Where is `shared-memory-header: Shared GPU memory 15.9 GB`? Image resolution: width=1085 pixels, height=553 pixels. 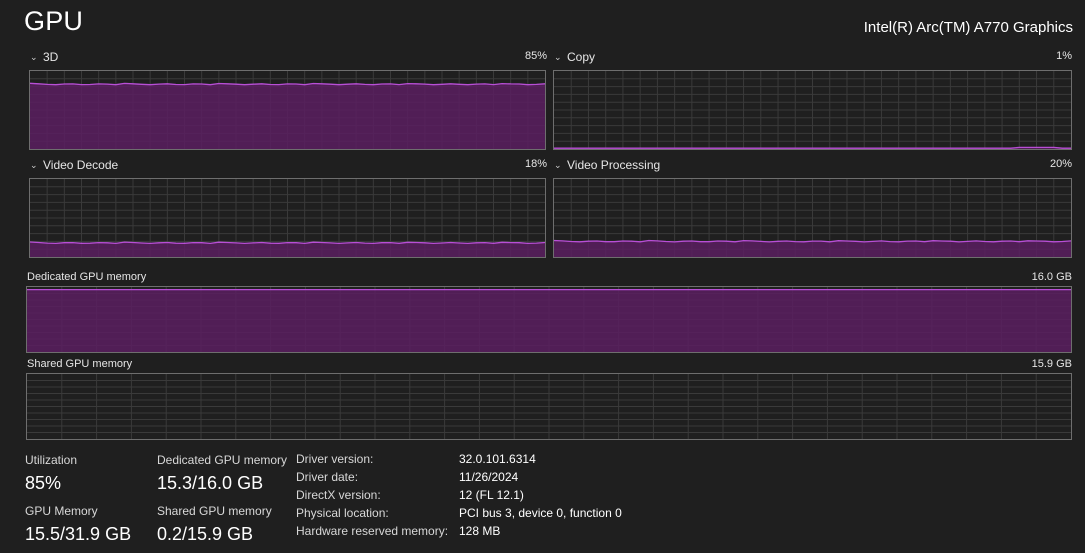 shared-memory-header: Shared GPU memory 15.9 GB is located at coordinates (549, 365).